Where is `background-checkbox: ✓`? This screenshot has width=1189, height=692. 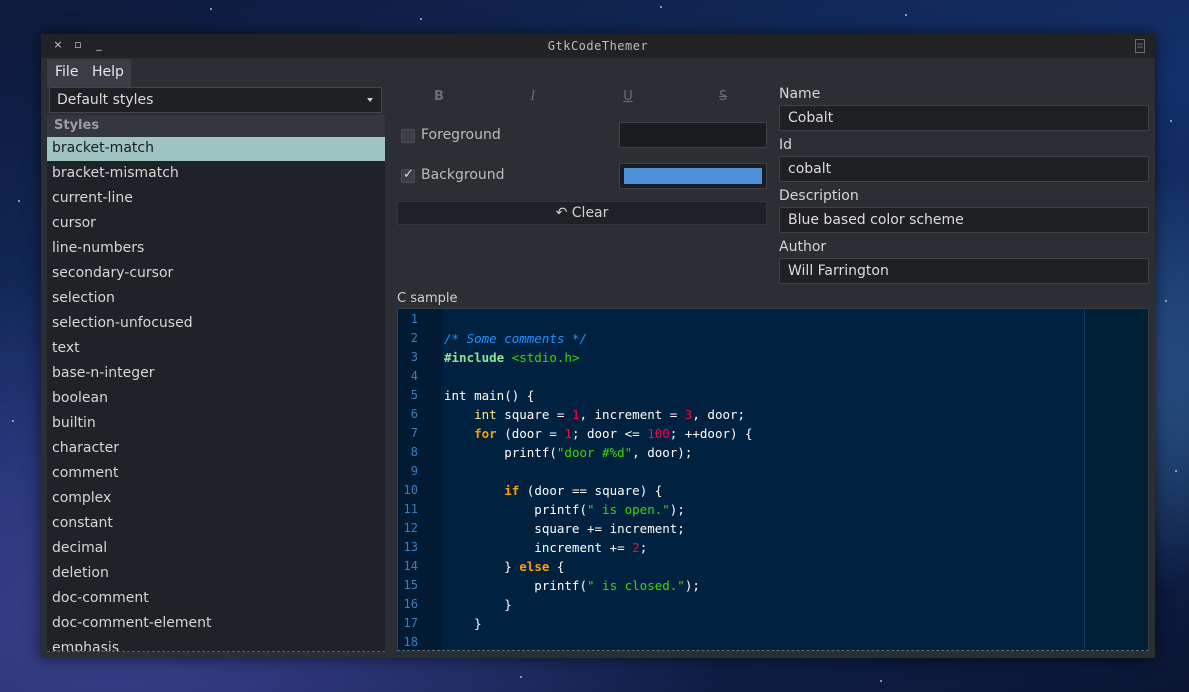
background-checkbox: ✓ is located at coordinates (408, 175).